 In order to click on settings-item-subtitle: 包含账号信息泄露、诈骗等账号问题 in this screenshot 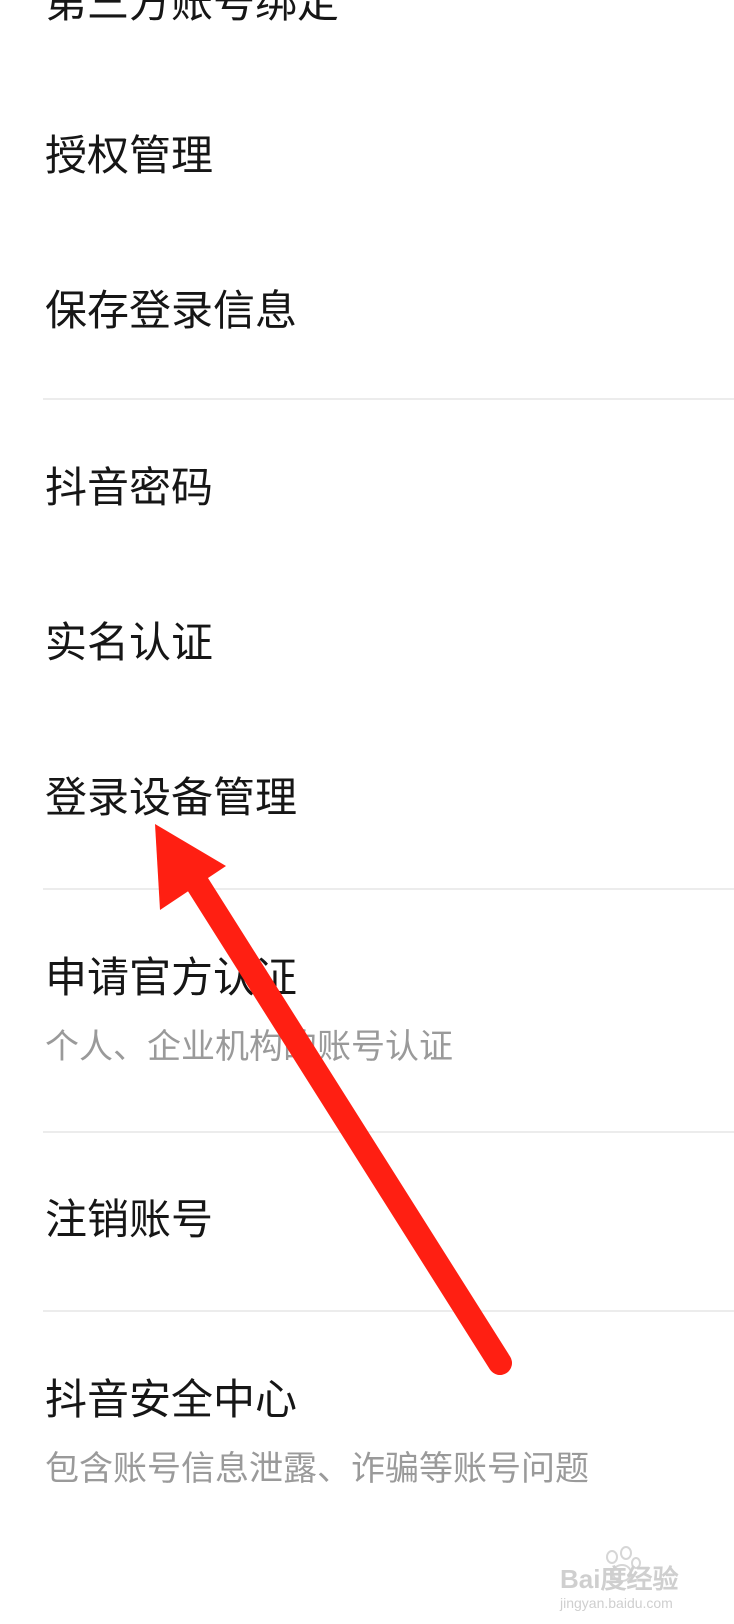, I will do `click(317, 1469)`.